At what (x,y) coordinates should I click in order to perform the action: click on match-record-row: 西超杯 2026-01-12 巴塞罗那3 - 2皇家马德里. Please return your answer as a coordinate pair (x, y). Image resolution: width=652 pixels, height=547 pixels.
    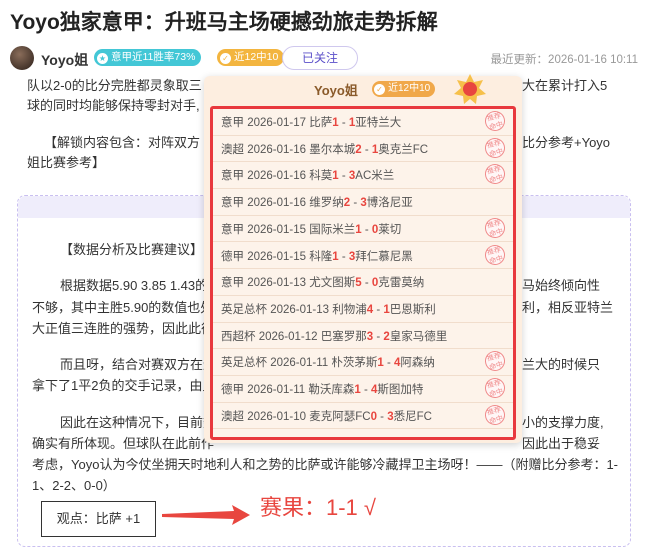
    Looking at the image, I should click on (363, 336).